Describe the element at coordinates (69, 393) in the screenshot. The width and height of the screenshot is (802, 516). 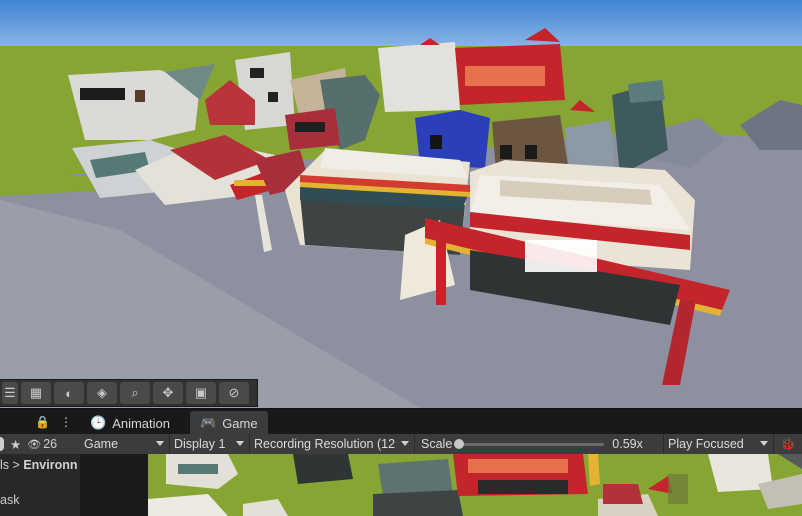
I see `lighting-icon: ◐` at that location.